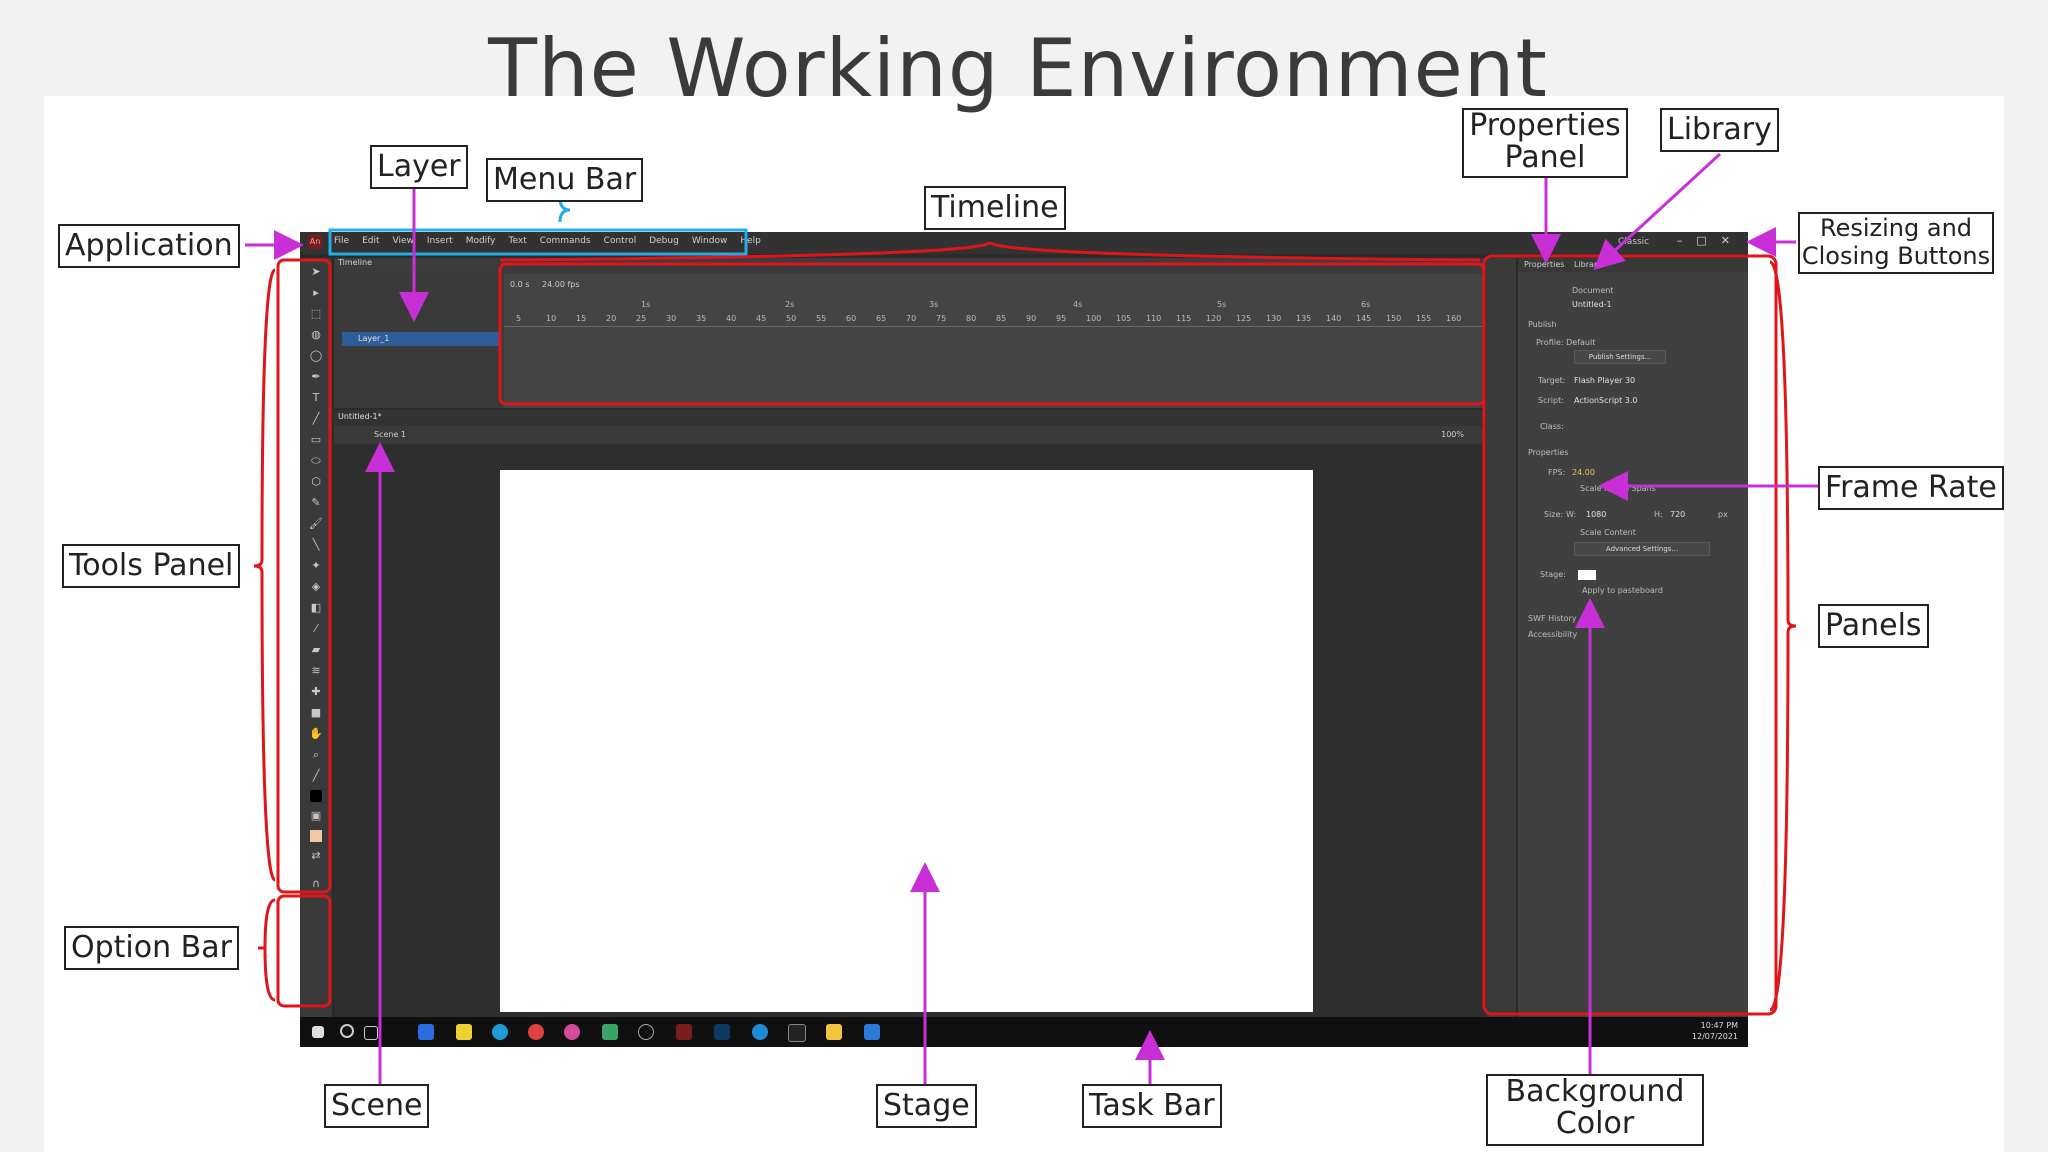 The width and height of the screenshot is (2048, 1152). Describe the element at coordinates (1595, 1091) in the screenshot. I see `label-background-color-line1: Background` at that location.